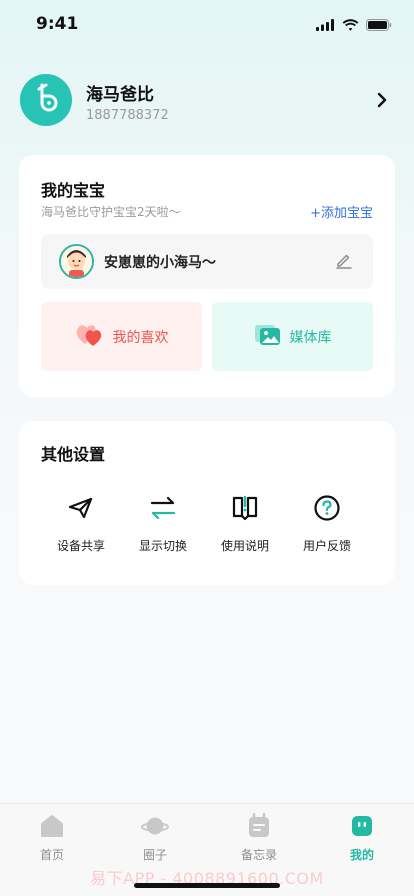  I want to click on avatar, so click(46, 100).